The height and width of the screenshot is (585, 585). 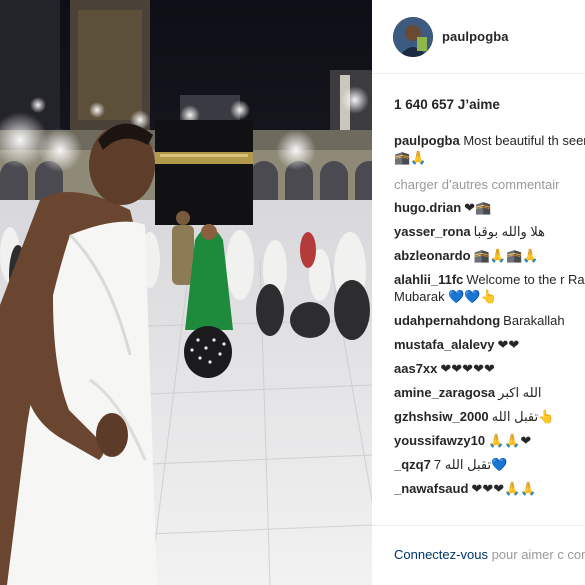 I want to click on comment-item: yasser_rona هلا والله بوقبا, so click(x=489, y=231).